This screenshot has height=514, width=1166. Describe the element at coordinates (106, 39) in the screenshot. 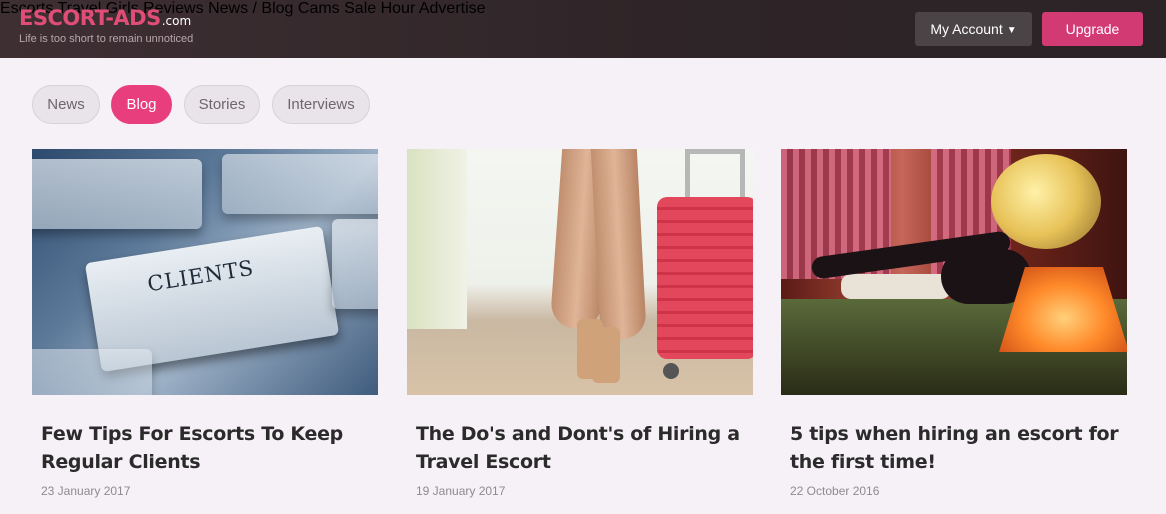

I see `logo-tagline: Life is too short to remain unnoticed` at that location.